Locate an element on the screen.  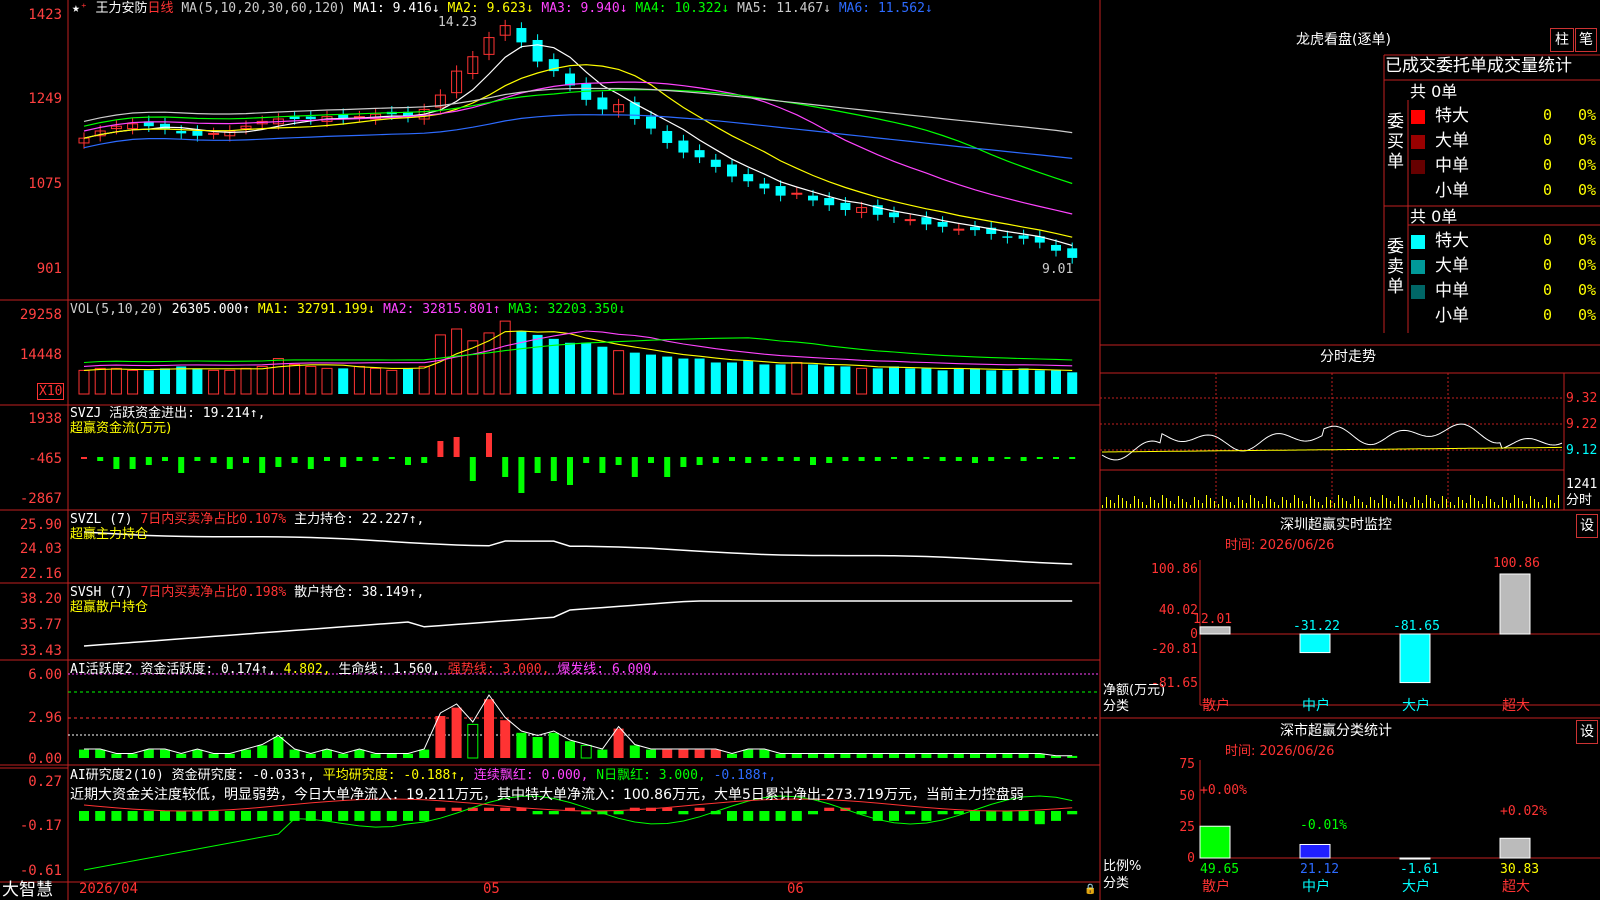
svzl-tick: 22.16 is located at coordinates (40, 574).